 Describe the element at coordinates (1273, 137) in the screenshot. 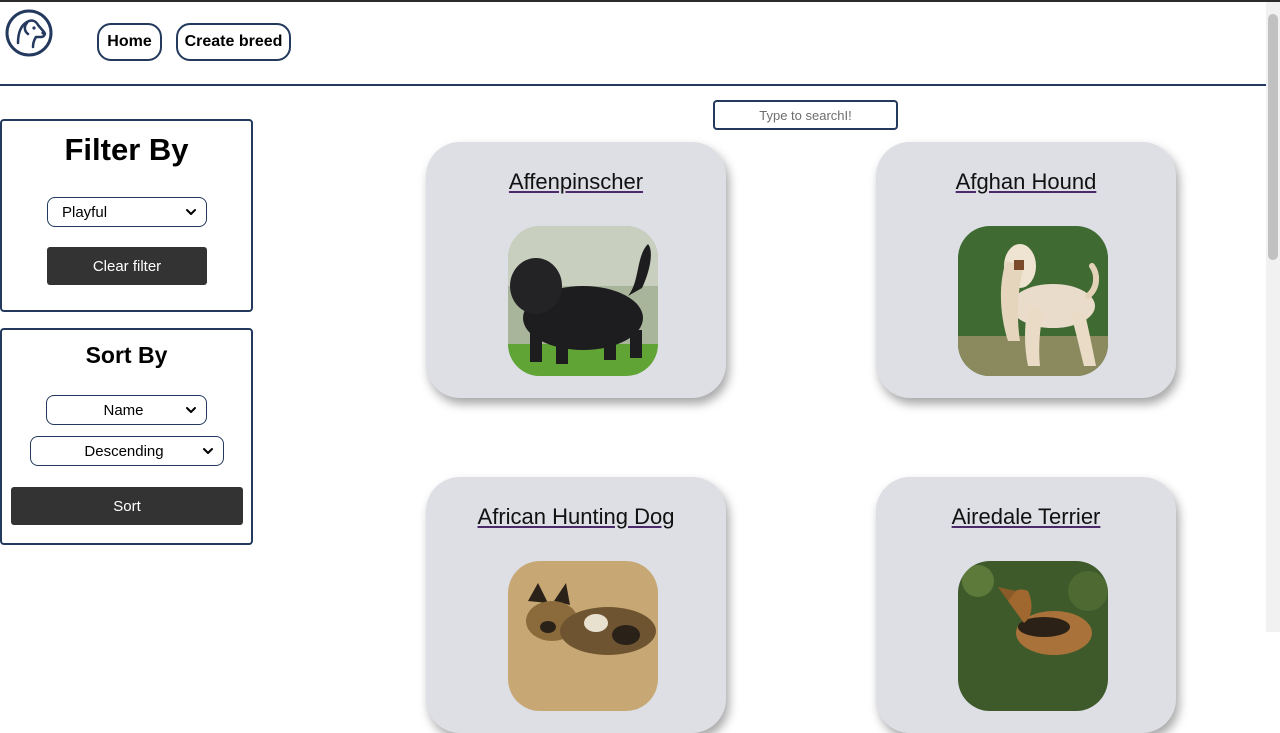

I see `scrollbar-thumb` at that location.